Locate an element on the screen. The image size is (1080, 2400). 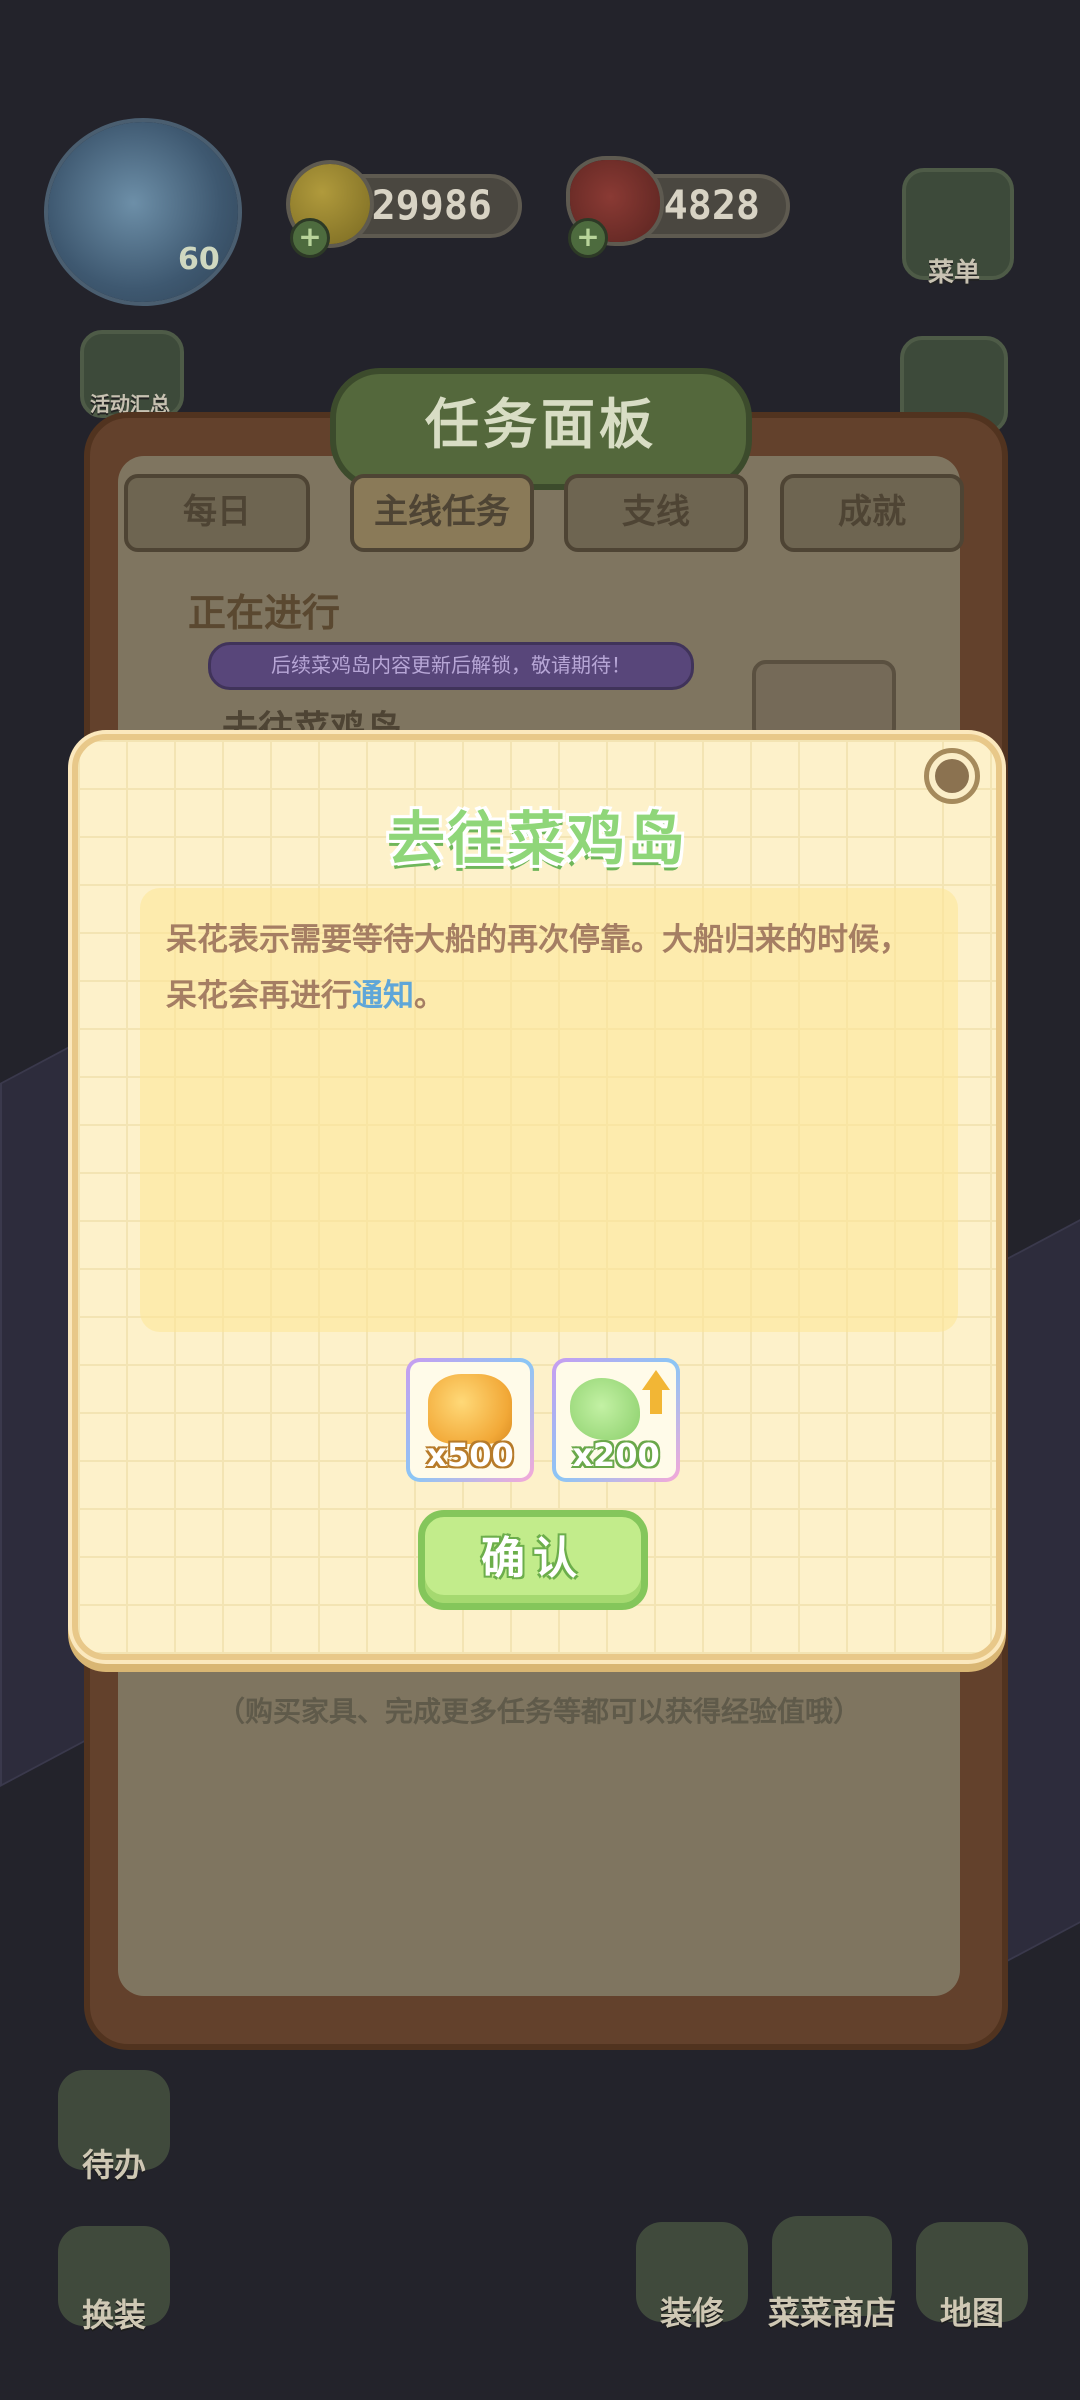
player-level: 60 is located at coordinates (199, 259).